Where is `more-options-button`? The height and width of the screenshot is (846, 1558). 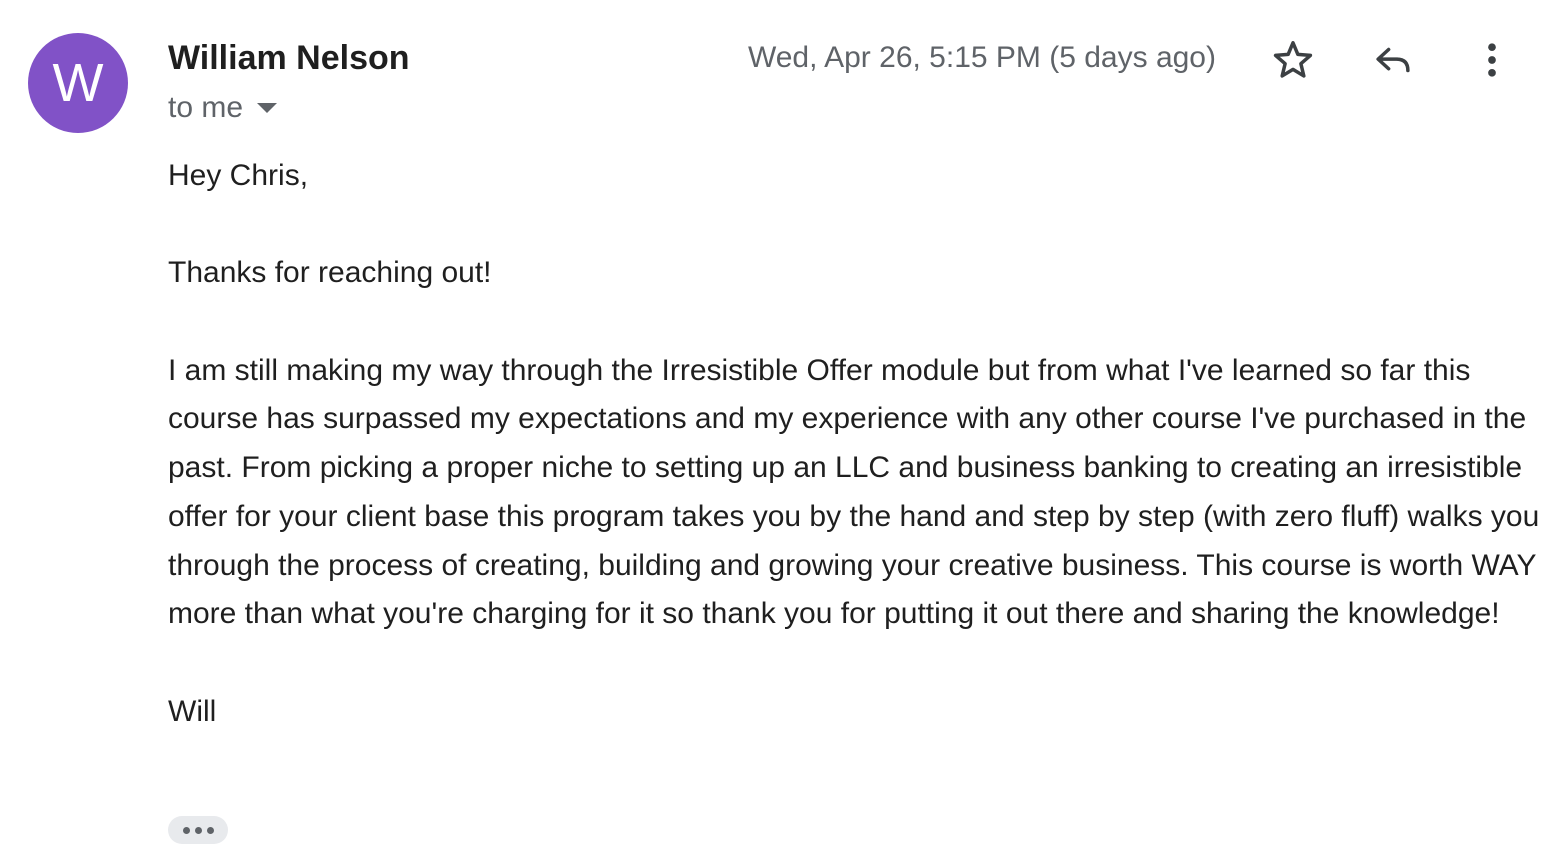 more-options-button is located at coordinates (1492, 60).